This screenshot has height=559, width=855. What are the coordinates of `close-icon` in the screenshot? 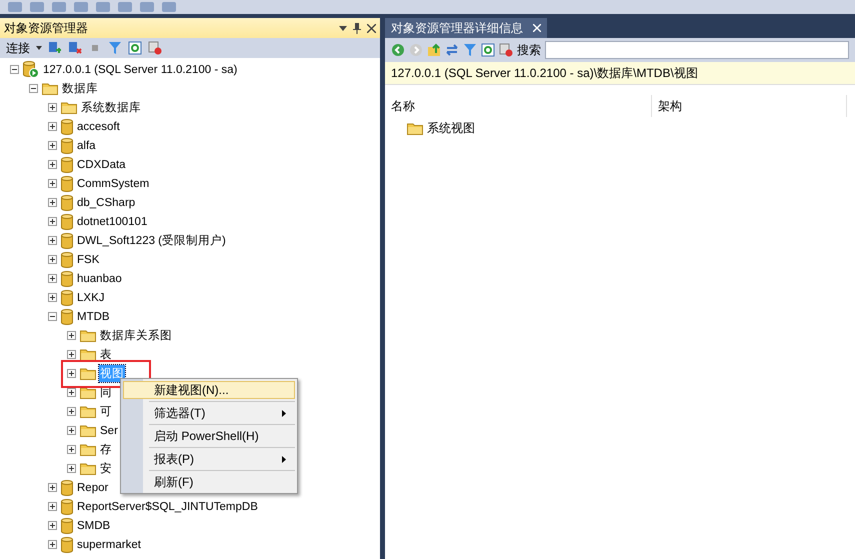 It's located at (371, 28).